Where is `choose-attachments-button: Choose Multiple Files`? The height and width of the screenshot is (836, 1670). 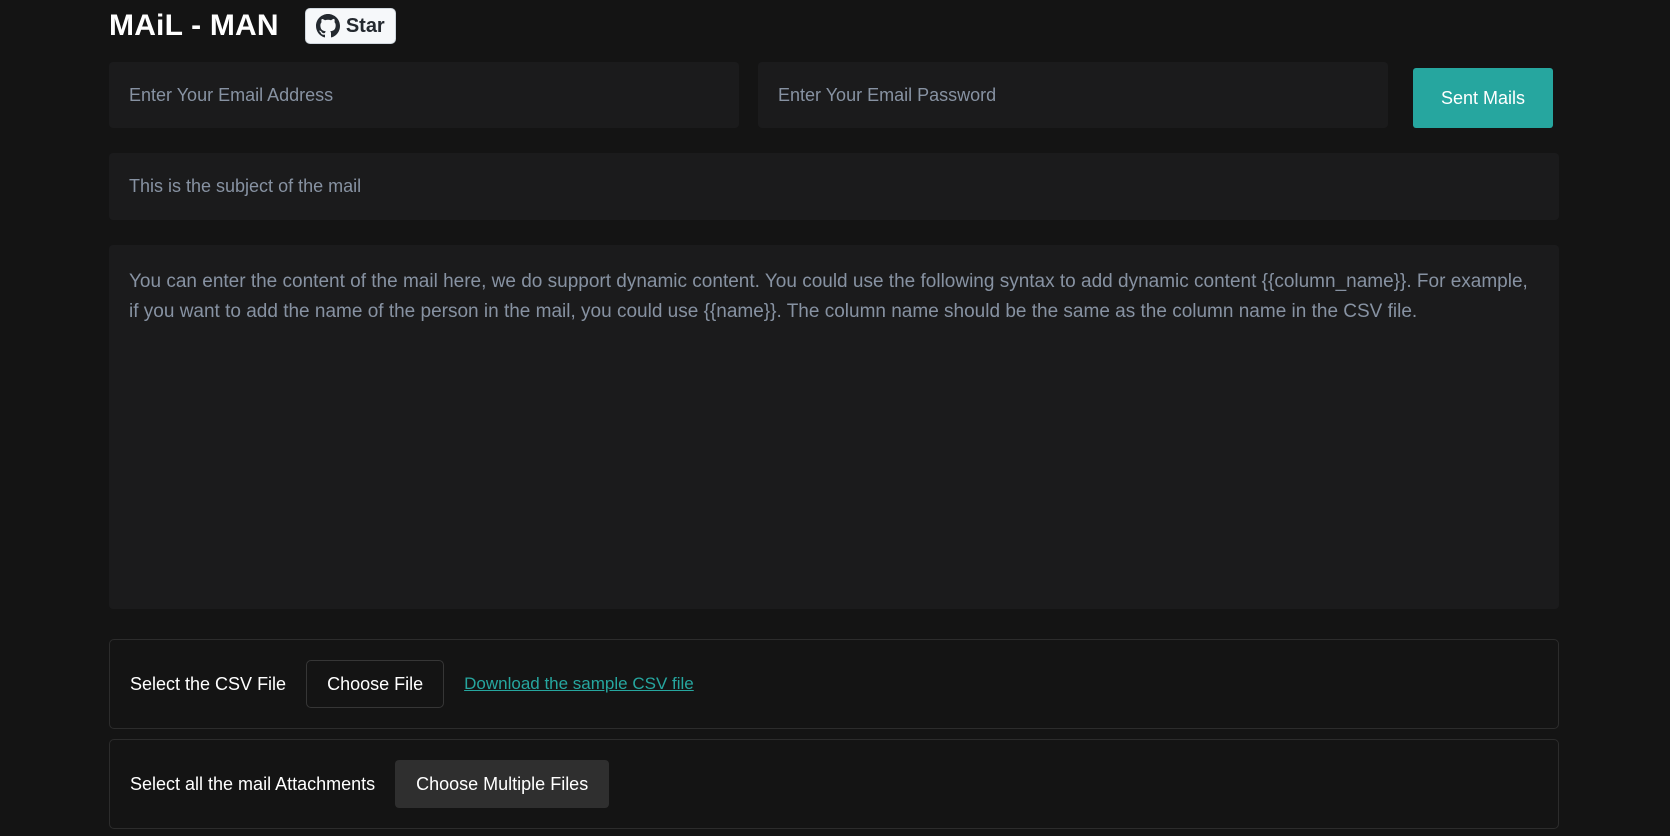
choose-attachments-button: Choose Multiple Files is located at coordinates (502, 784).